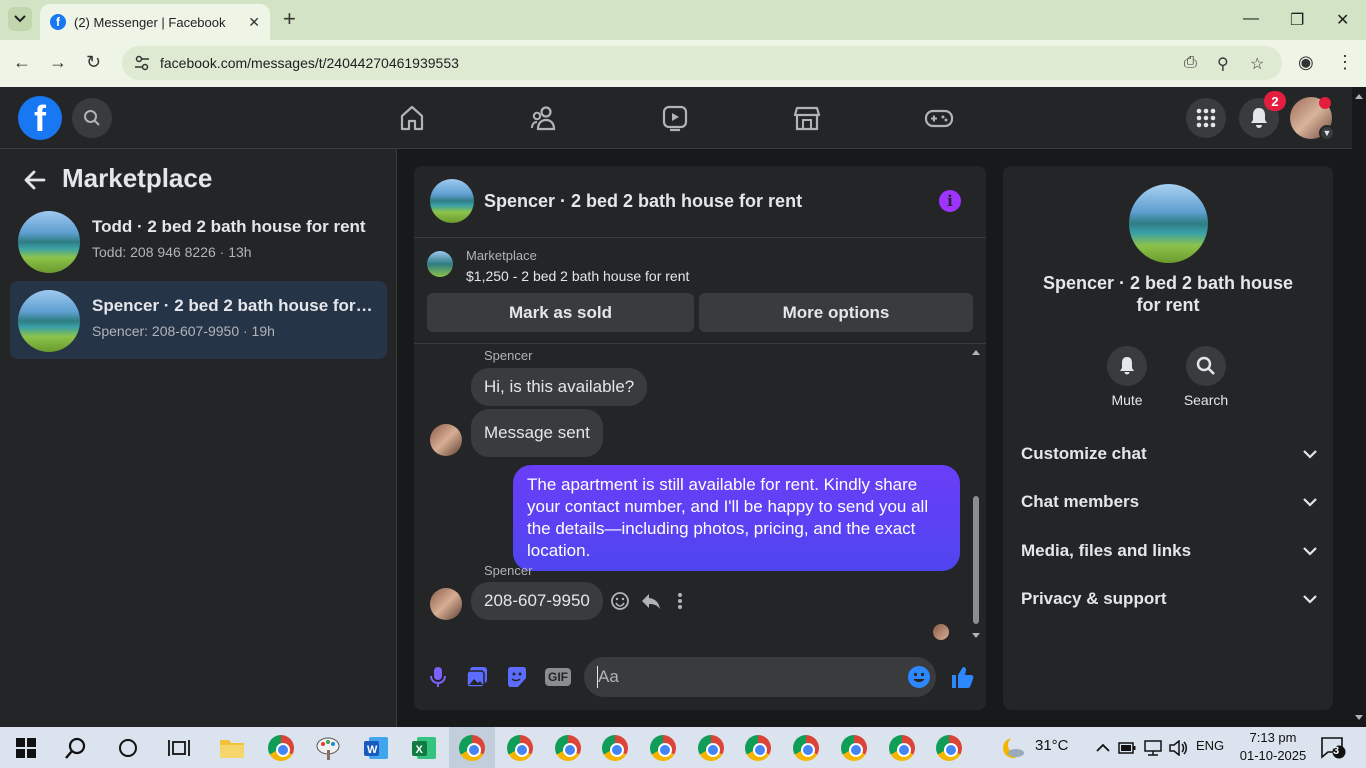  What do you see at coordinates (92, 118) in the screenshot?
I see `facebook-search-button` at bounding box center [92, 118].